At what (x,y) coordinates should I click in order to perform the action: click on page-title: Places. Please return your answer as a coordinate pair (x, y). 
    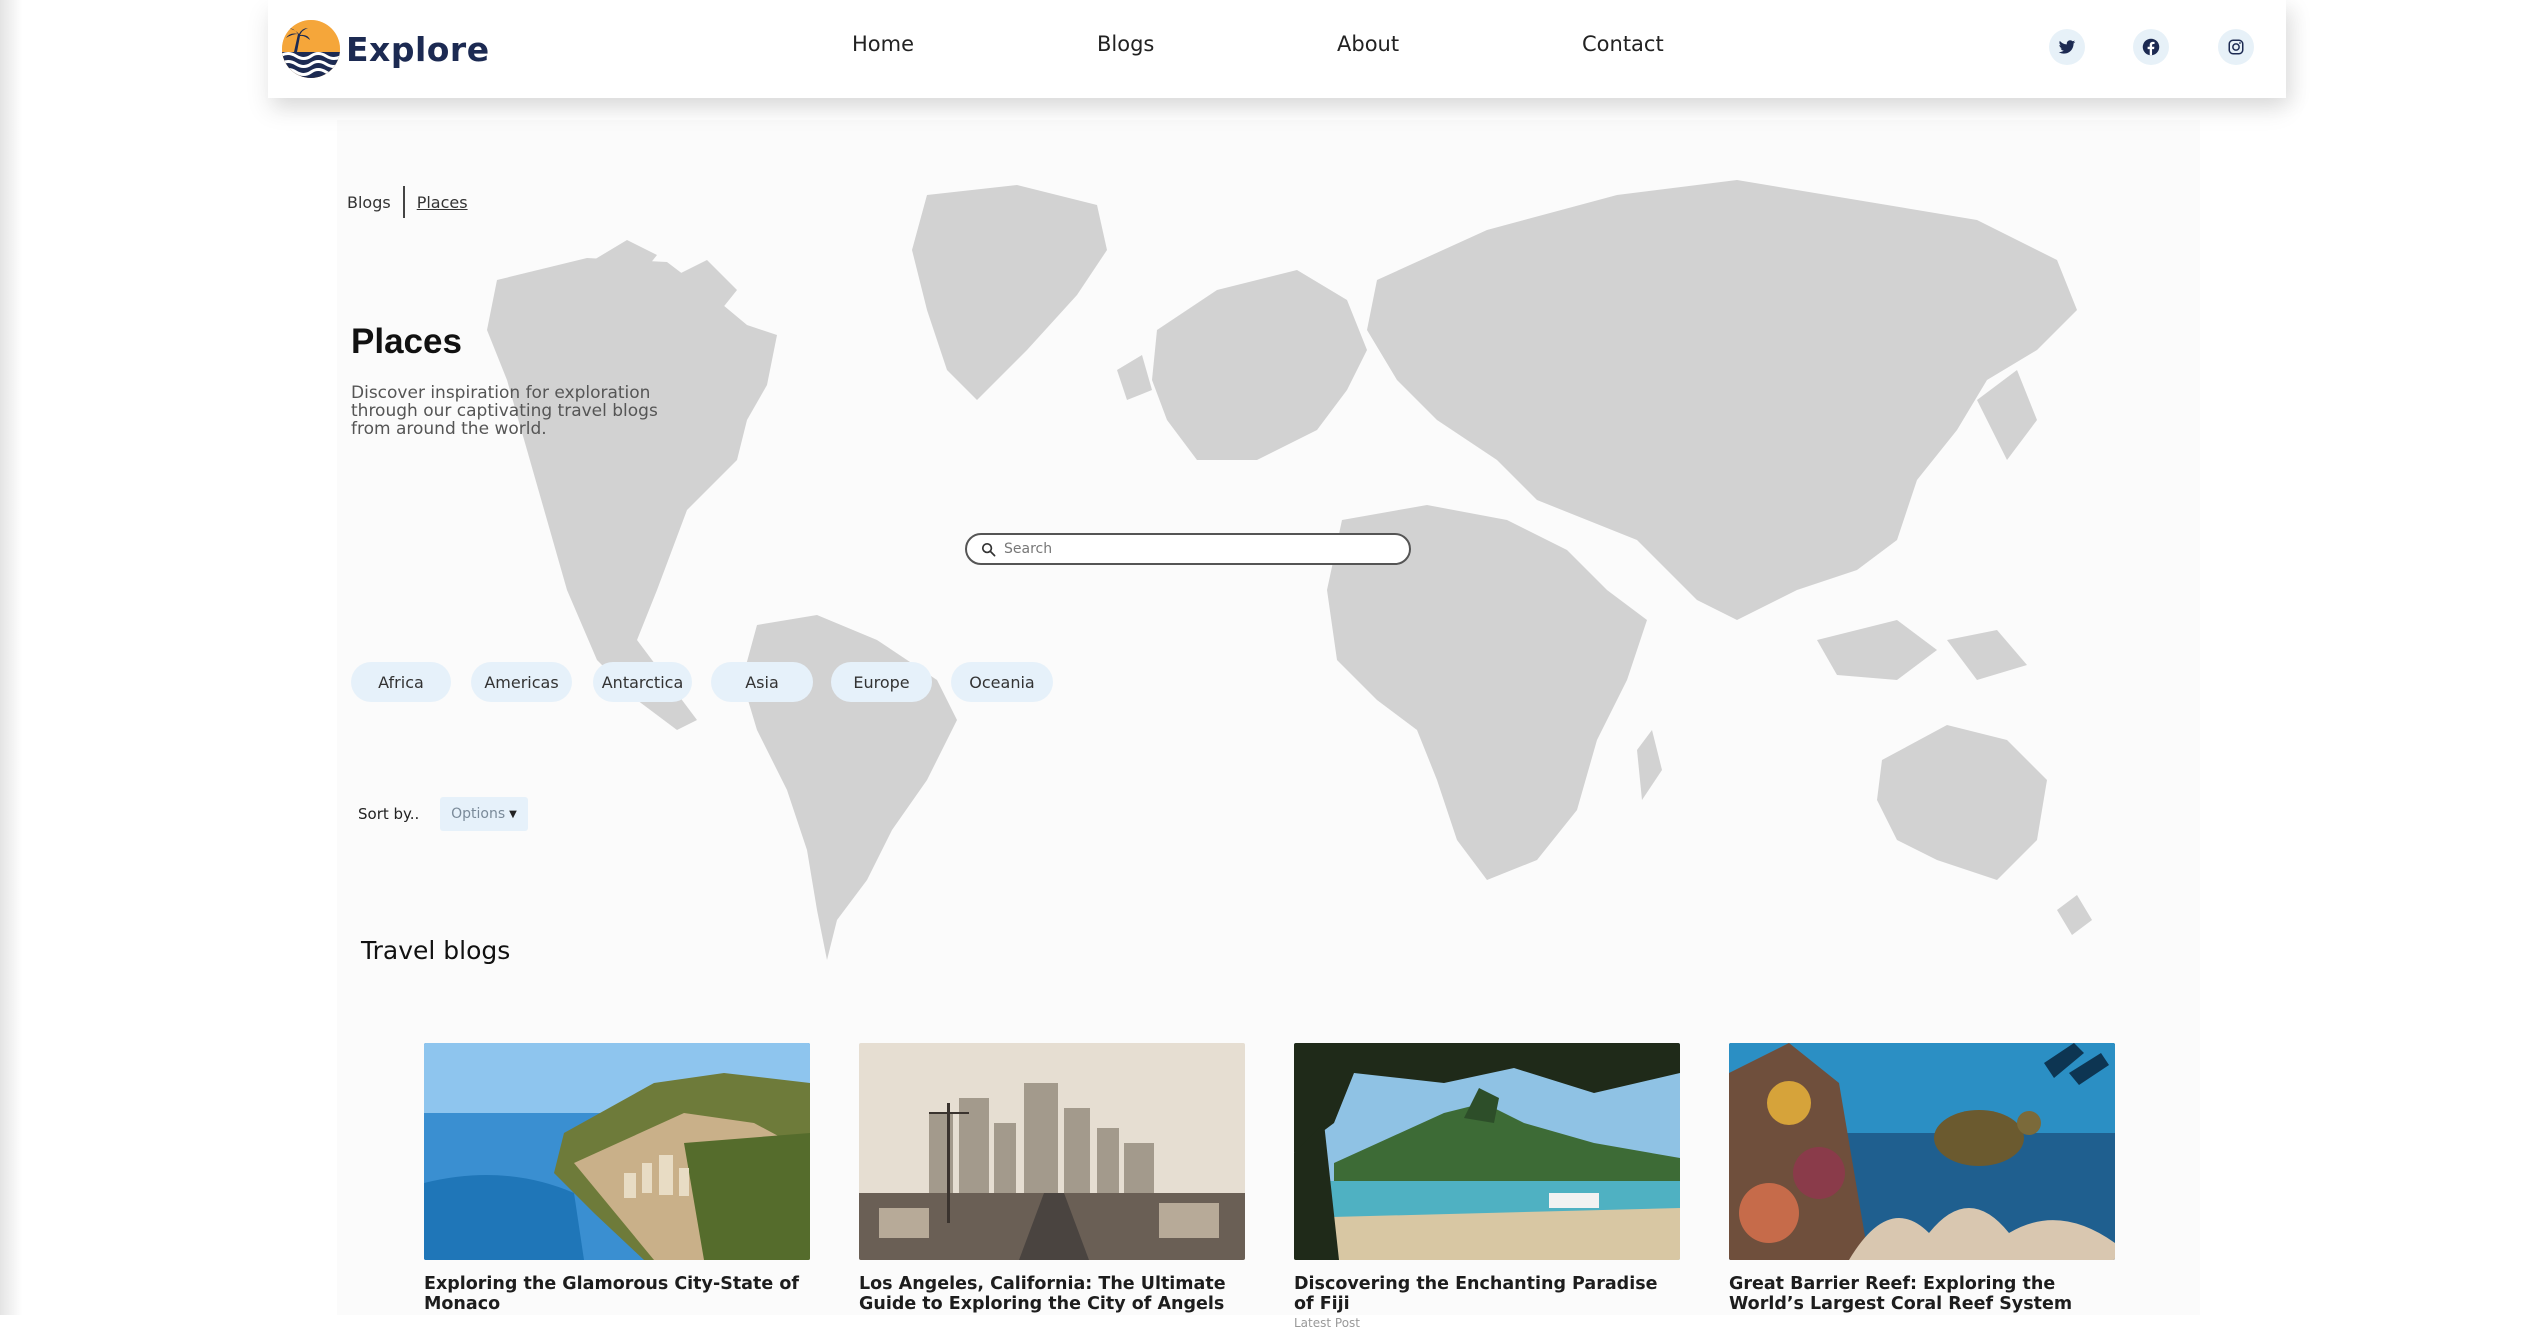
    Looking at the image, I should click on (406, 341).